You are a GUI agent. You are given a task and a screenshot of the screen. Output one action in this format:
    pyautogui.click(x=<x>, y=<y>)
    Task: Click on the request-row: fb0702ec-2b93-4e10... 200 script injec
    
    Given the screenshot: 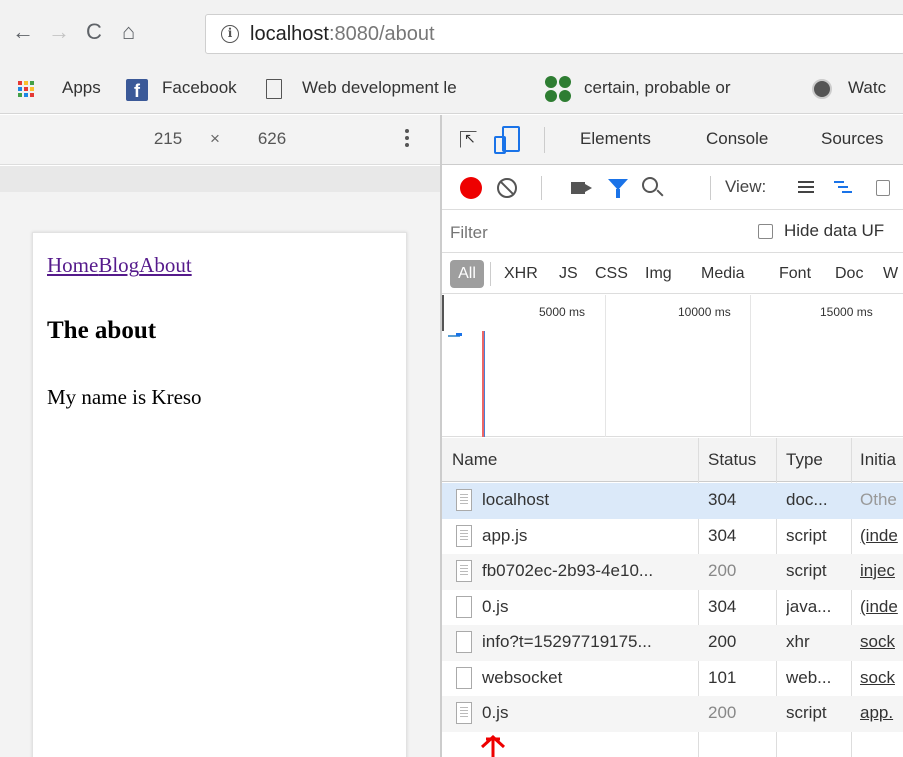 What is the action you would take?
    pyautogui.click(x=672, y=572)
    